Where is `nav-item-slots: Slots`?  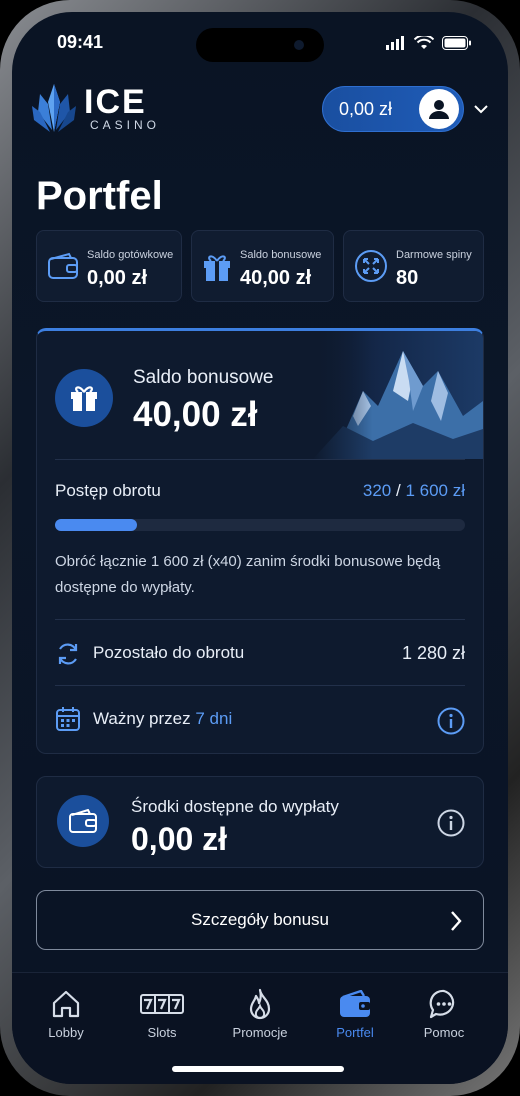 nav-item-slots: Slots is located at coordinates (162, 1013).